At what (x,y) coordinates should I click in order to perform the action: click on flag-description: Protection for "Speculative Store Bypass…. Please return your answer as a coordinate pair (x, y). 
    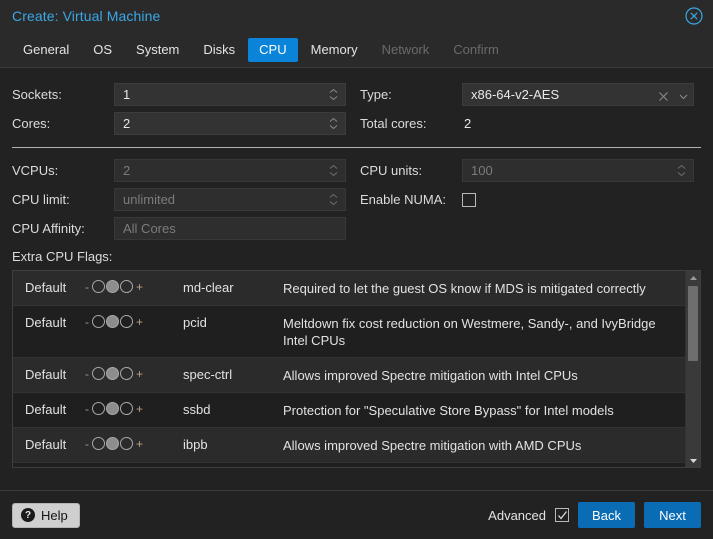
    Looking at the image, I should click on (448, 410).